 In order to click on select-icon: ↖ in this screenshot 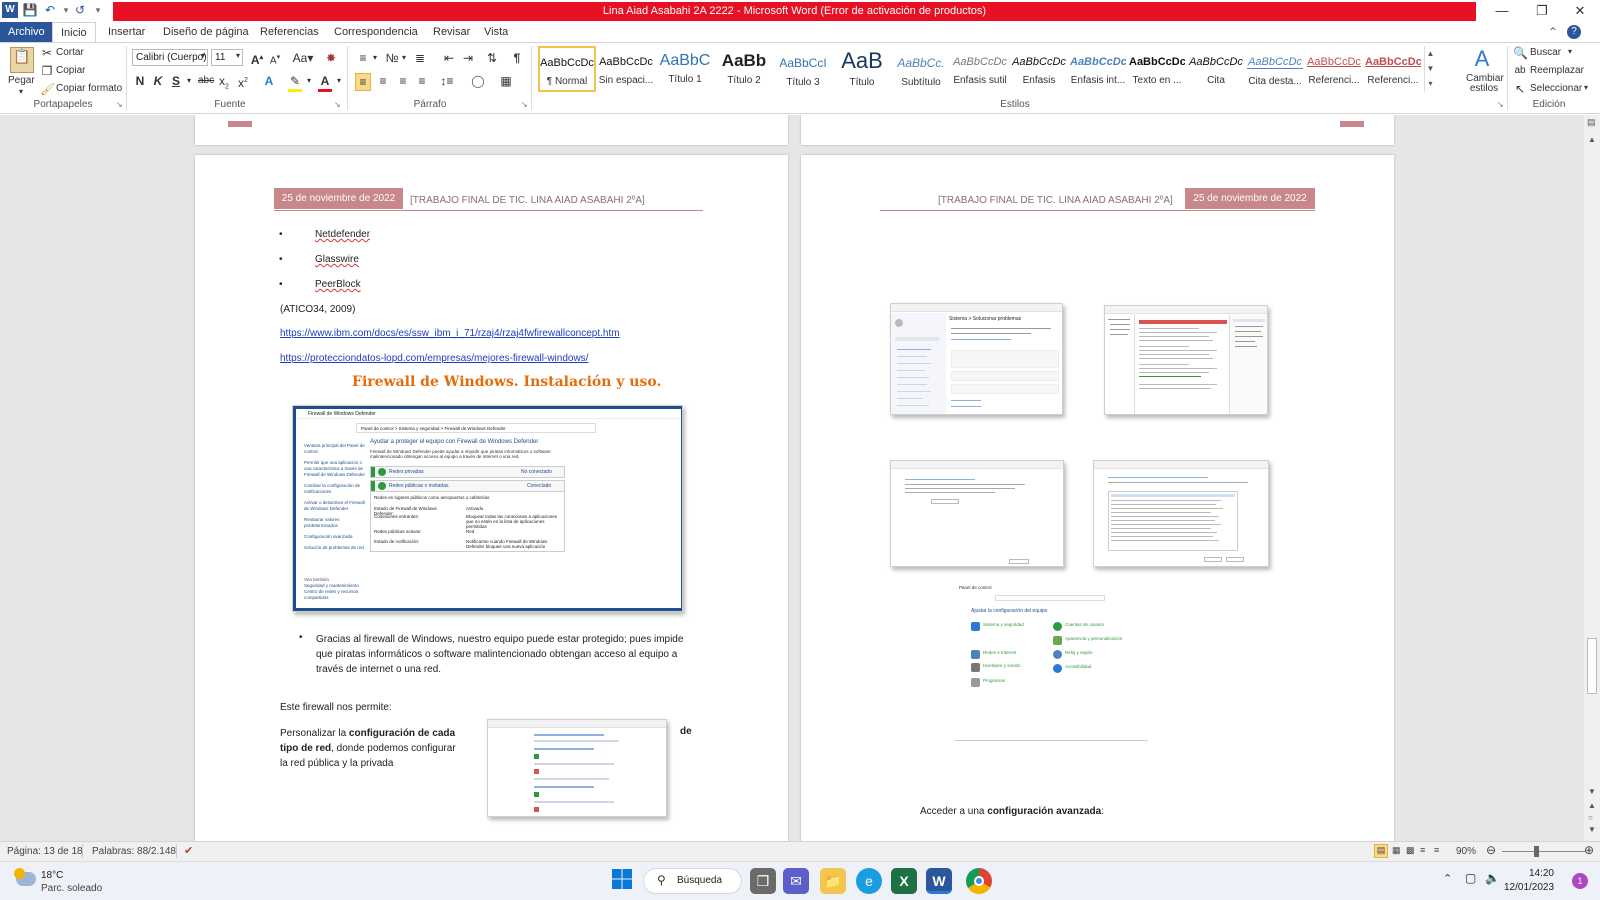, I will do `click(1520, 89)`.